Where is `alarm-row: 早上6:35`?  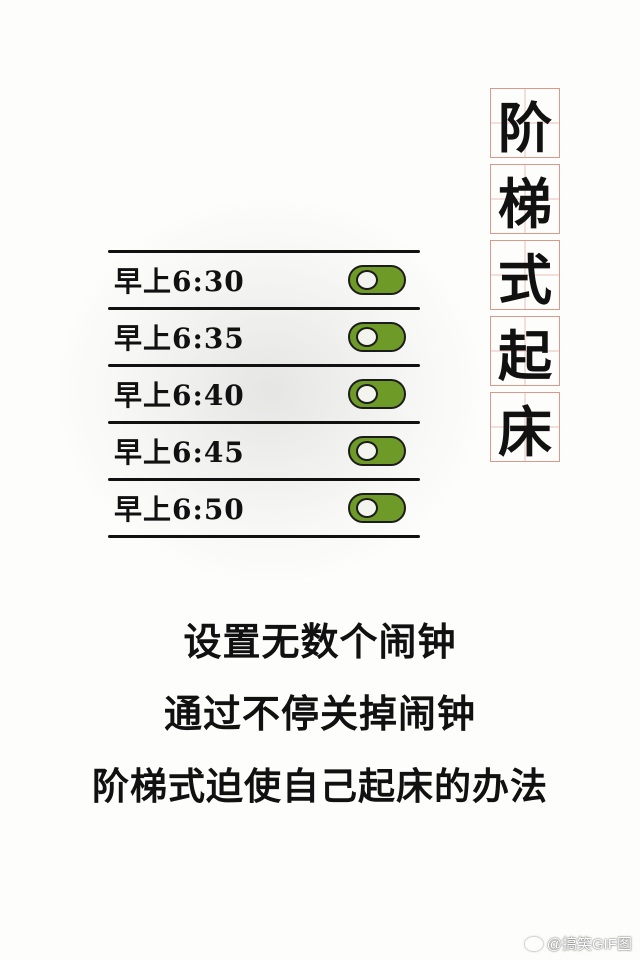
alarm-row: 早上6:35 is located at coordinates (264, 337).